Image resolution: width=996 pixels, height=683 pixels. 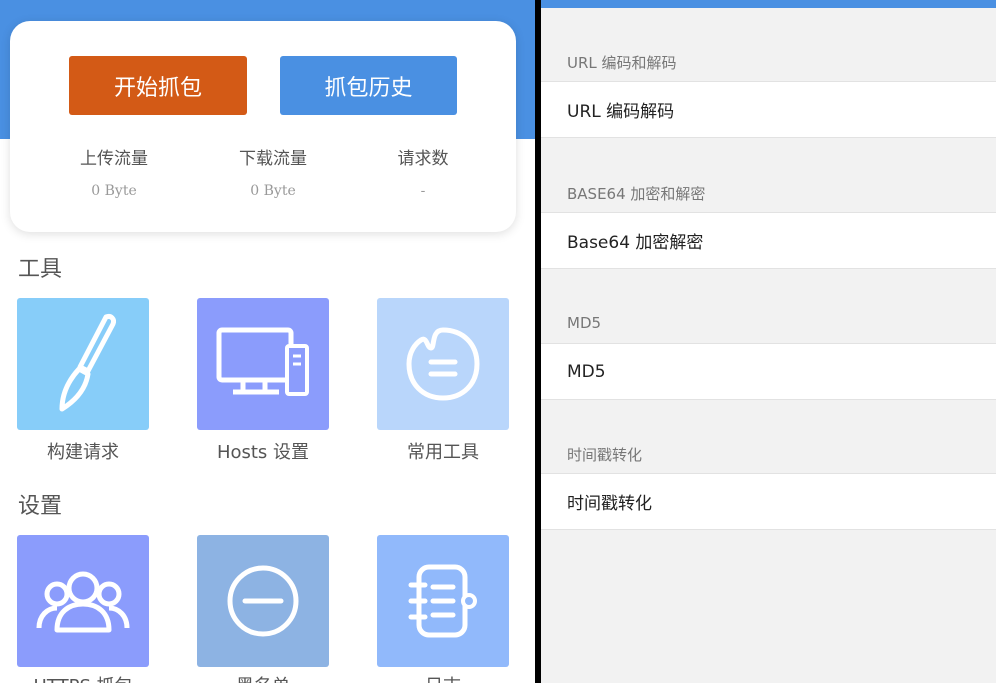 I want to click on md5-item: MD5, so click(x=768, y=371).